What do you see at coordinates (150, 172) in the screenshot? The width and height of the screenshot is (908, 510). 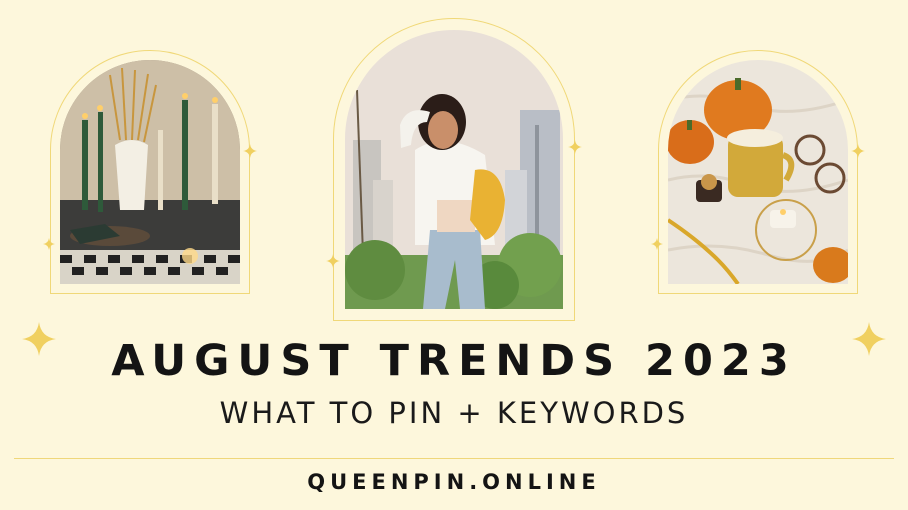 I see `left-arch-photo` at bounding box center [150, 172].